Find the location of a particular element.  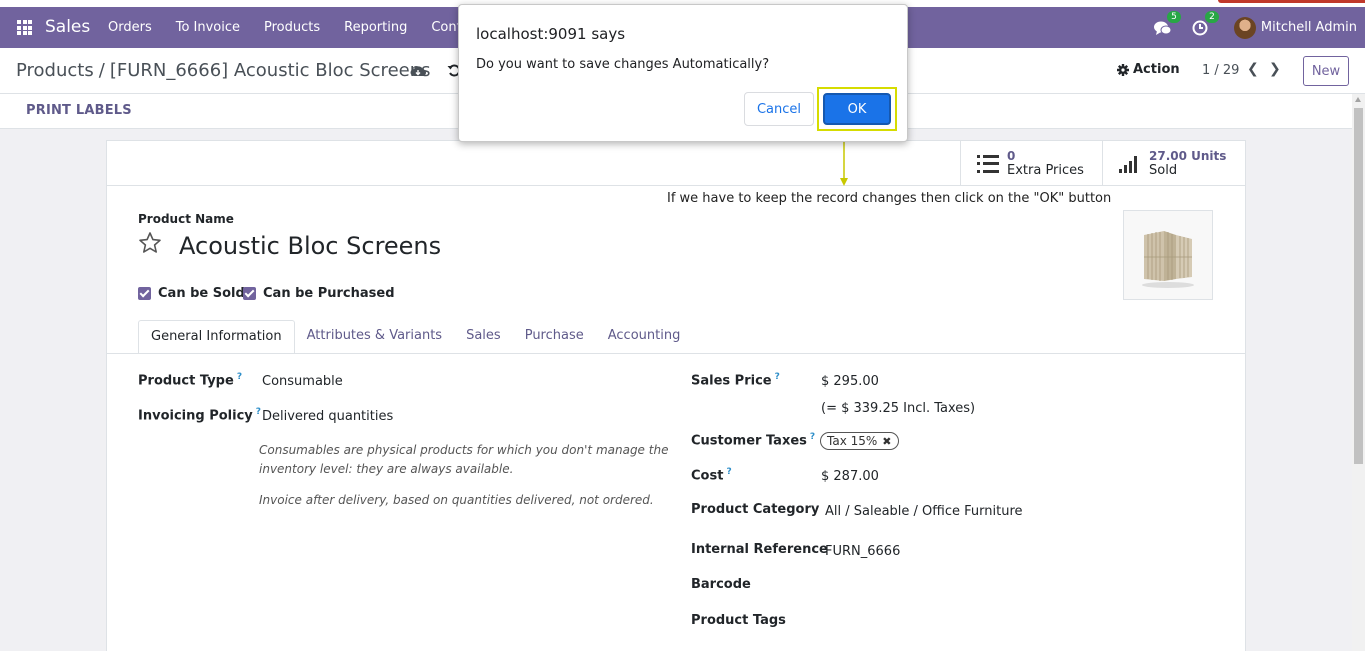

sold-smart-button: 27.00 Units Sold is located at coordinates (1173, 163).